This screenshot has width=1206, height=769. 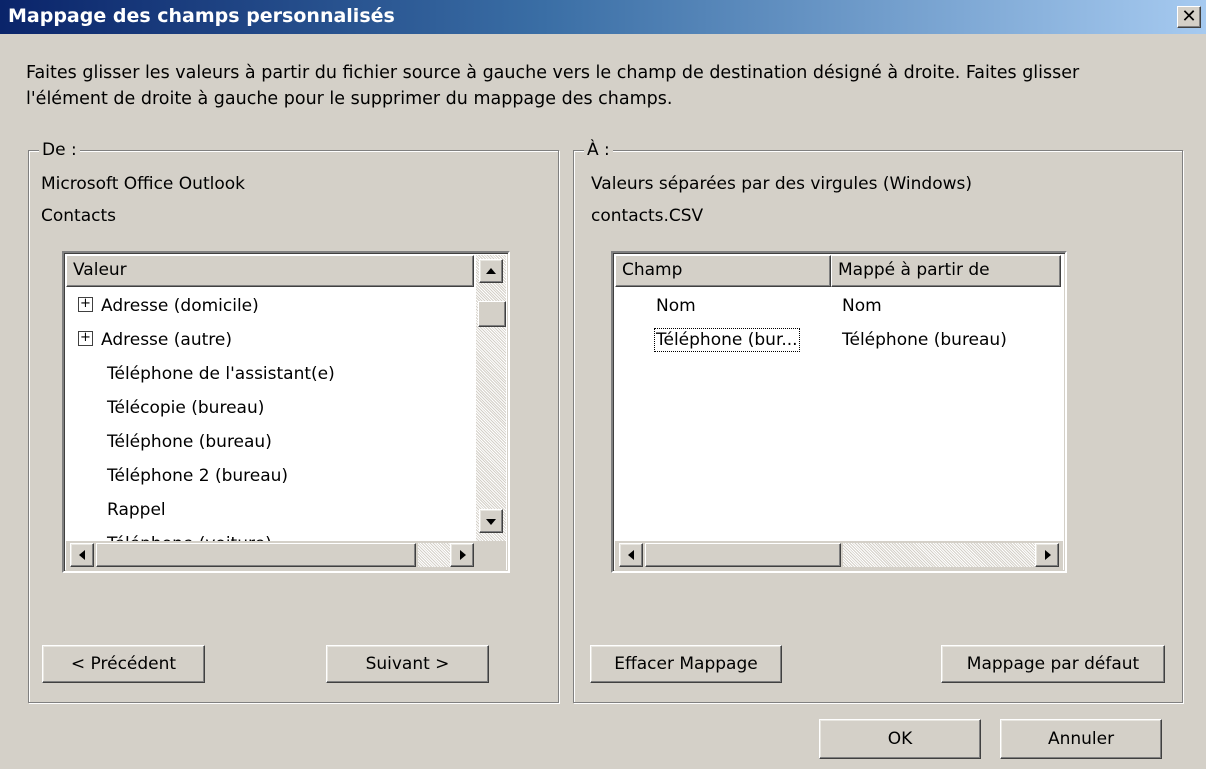 What do you see at coordinates (78, 216) in the screenshot?
I see `source-folder-name: Contacts` at bounding box center [78, 216].